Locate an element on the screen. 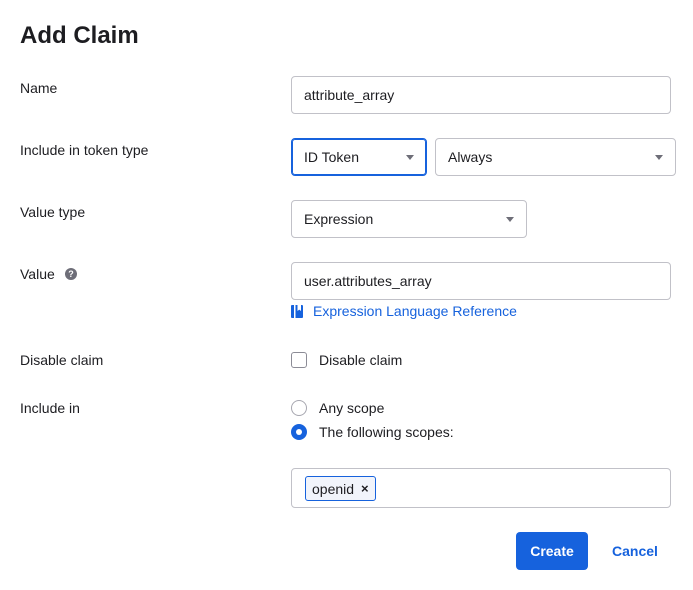 The height and width of the screenshot is (590, 693). value-type-select: Expression is located at coordinates (409, 219).